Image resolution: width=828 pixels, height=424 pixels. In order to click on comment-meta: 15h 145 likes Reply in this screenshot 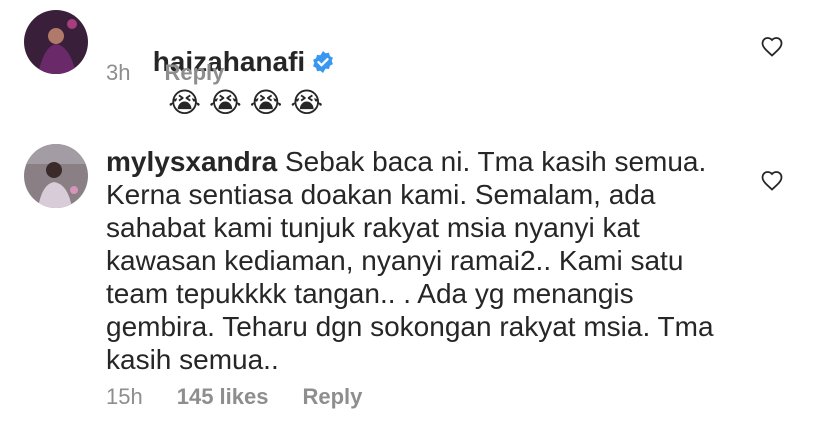, I will do `click(234, 397)`.